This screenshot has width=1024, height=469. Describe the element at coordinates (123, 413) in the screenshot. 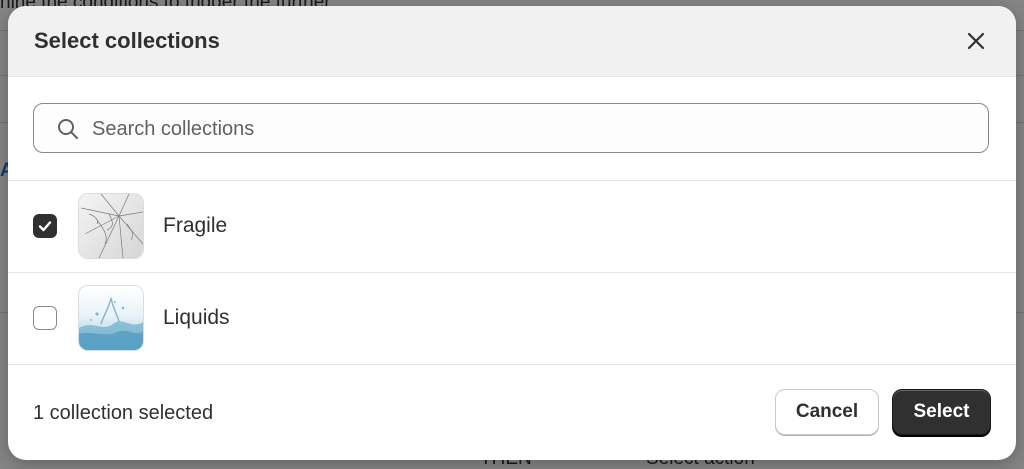

I see `selection-count: 1 collection selected` at that location.